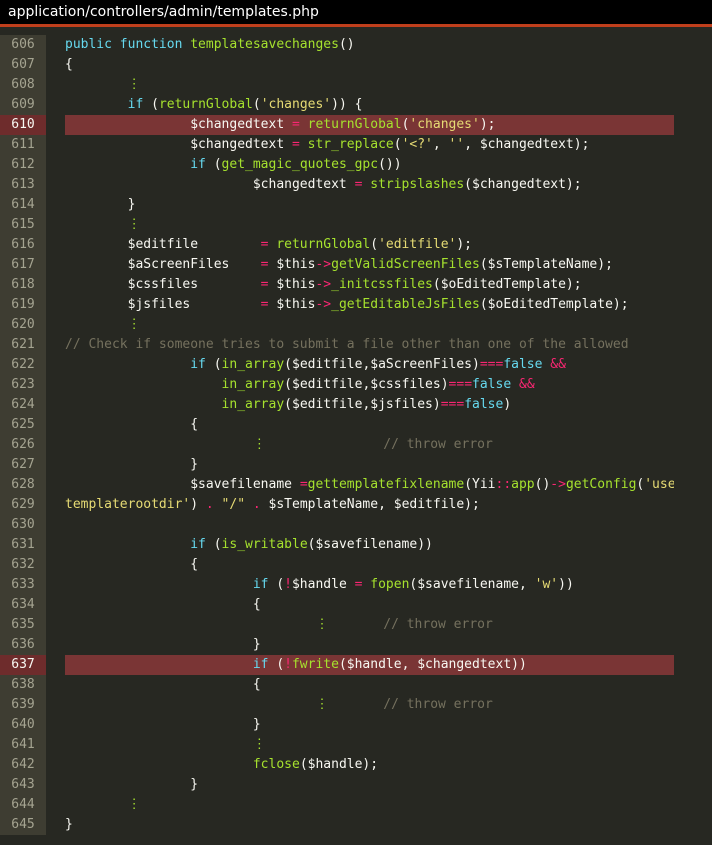 The height and width of the screenshot is (845, 712). Describe the element at coordinates (347, 104) in the screenshot. I see `code-token: )) {` at that location.